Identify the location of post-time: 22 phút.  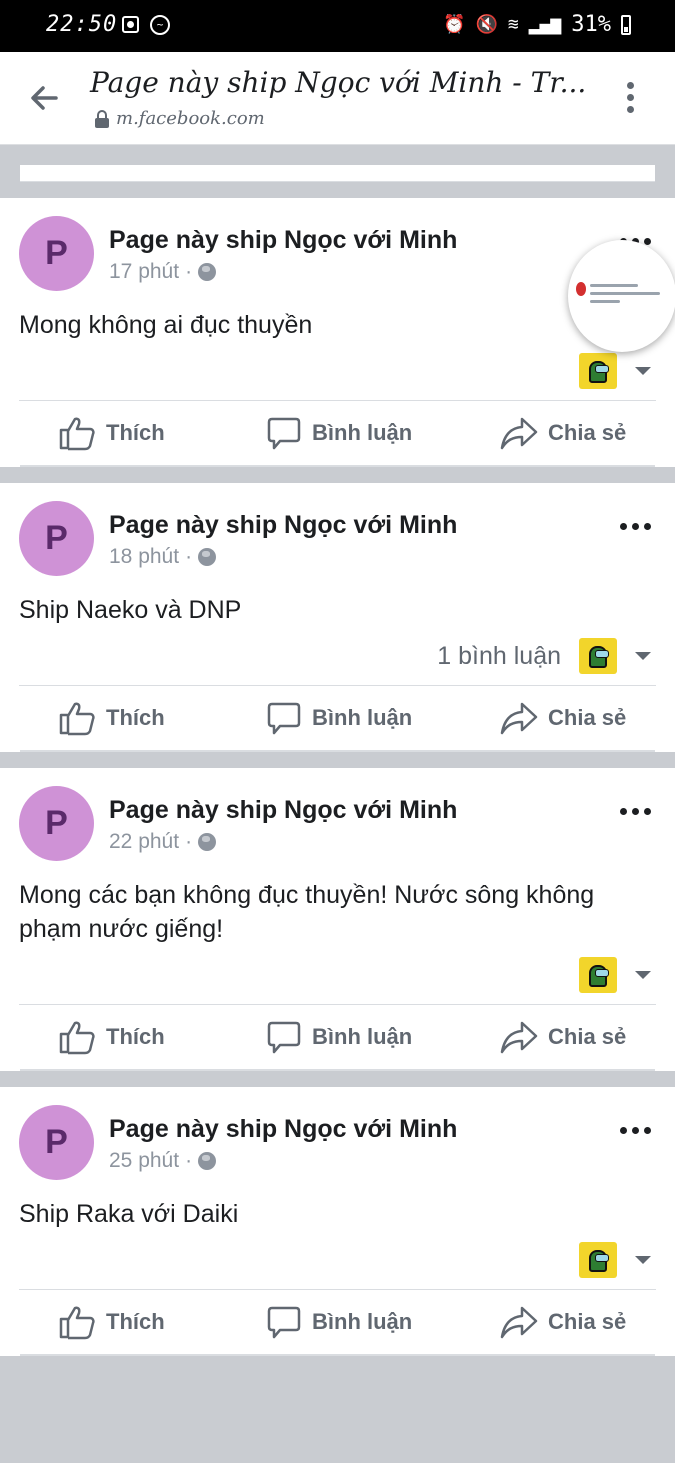
(144, 842).